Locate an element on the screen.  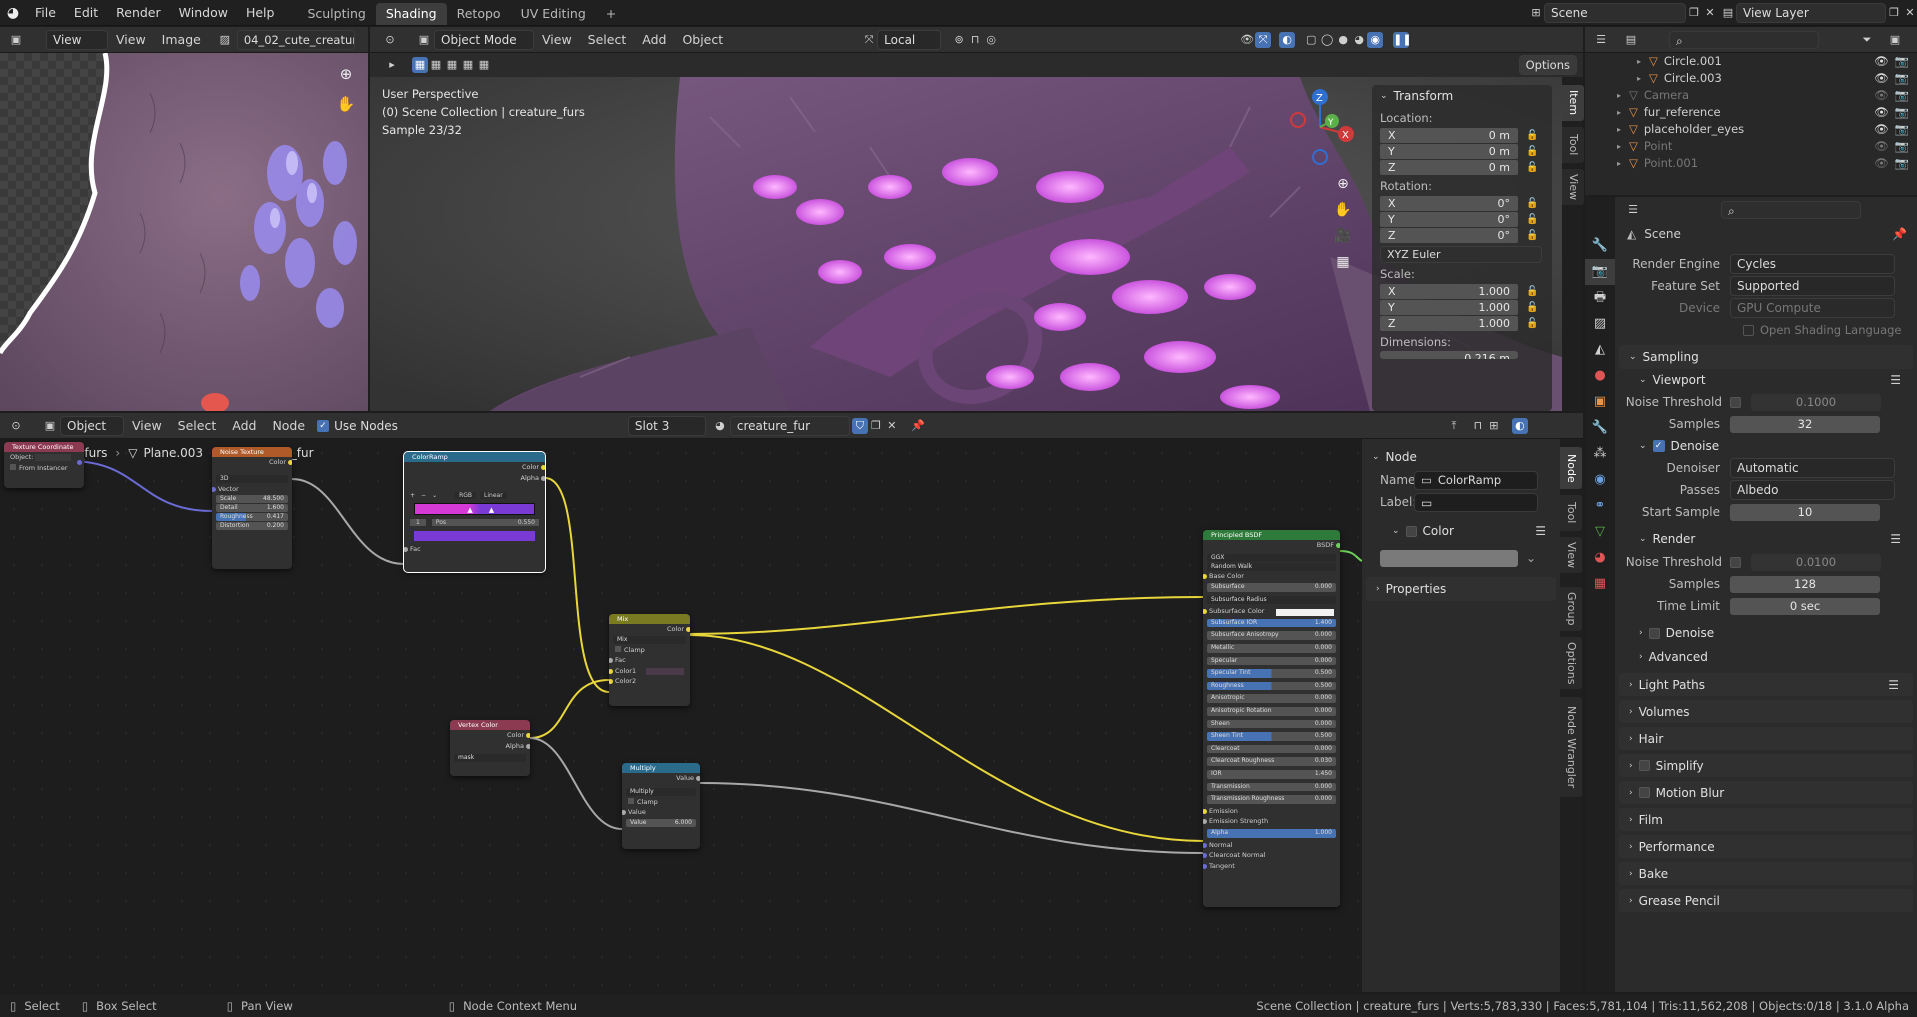
node-color-swatch is located at coordinates (1449, 558).